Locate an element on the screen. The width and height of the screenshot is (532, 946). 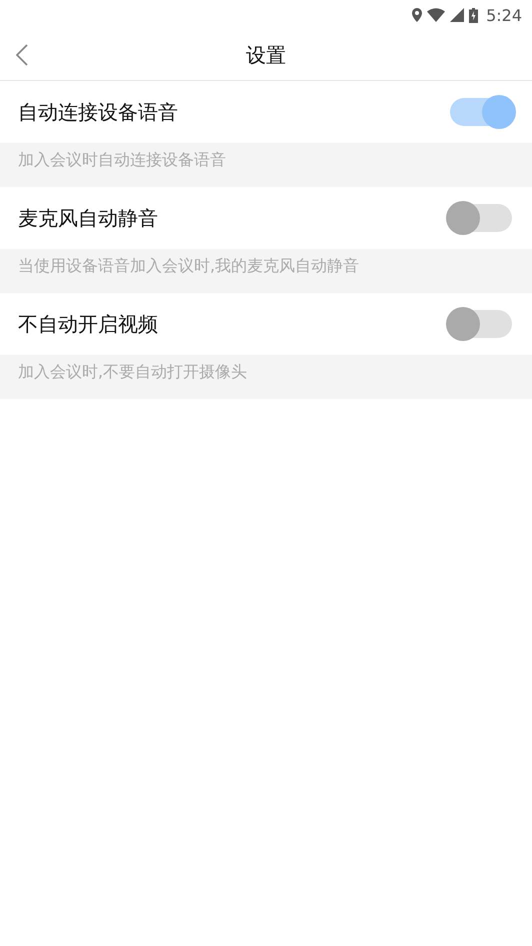
location-icon is located at coordinates (417, 15).